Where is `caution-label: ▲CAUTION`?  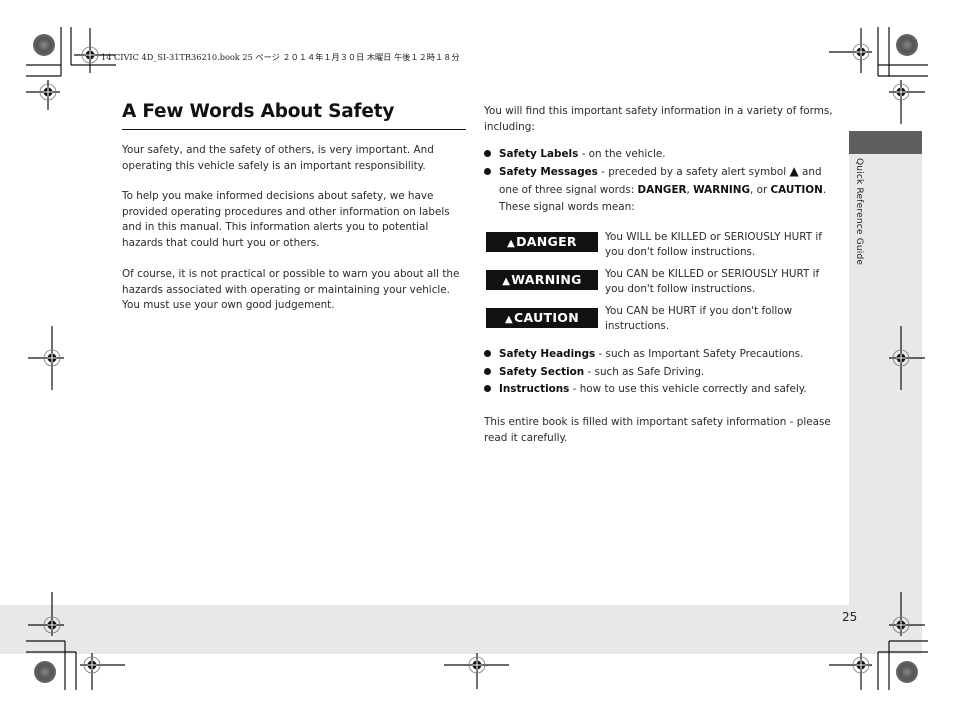 caution-label: ▲CAUTION is located at coordinates (542, 318).